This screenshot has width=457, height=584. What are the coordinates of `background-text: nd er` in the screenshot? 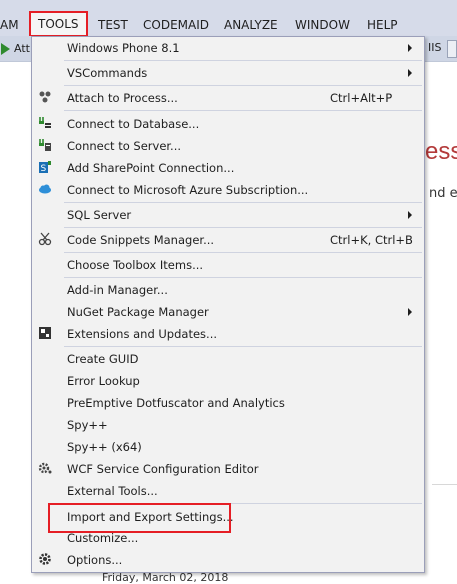 It's located at (443, 193).